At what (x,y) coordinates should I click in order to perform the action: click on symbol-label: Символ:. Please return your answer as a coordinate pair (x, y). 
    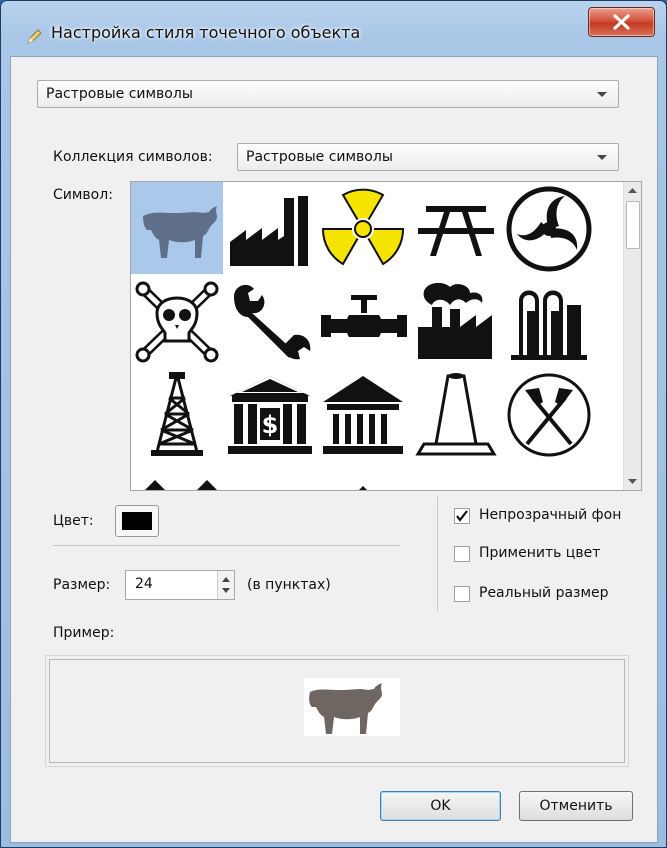
    Looking at the image, I should click on (83, 195).